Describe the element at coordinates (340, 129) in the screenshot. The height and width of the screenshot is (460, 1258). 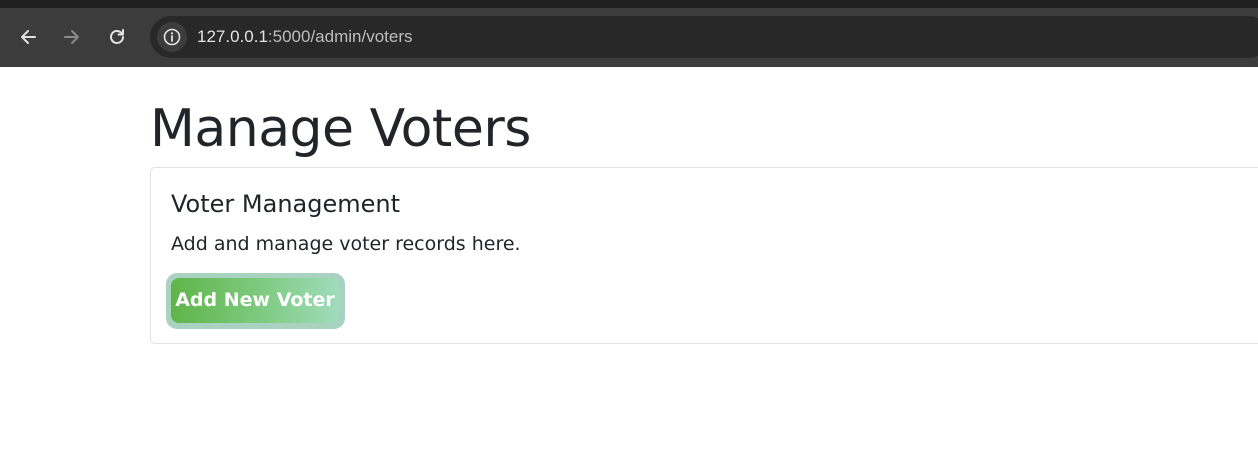
I see `page-title: Manage Voters` at that location.